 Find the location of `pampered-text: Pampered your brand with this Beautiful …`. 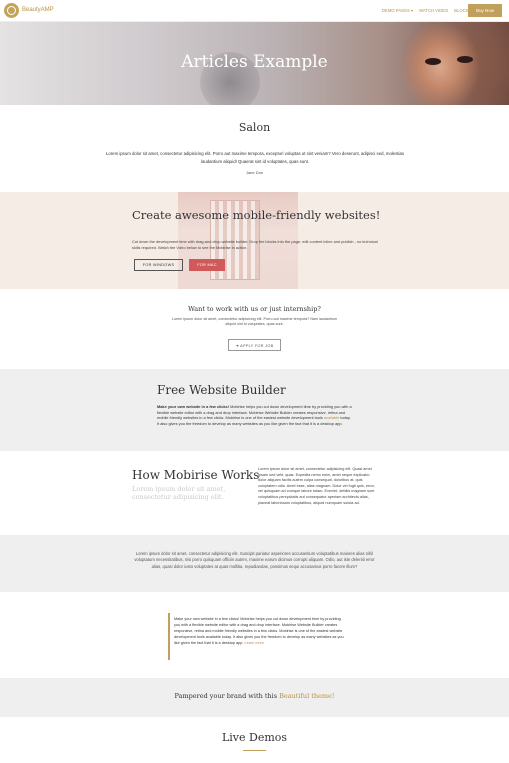

pampered-text: Pampered your brand with this Beautiful … is located at coordinates (254, 696).